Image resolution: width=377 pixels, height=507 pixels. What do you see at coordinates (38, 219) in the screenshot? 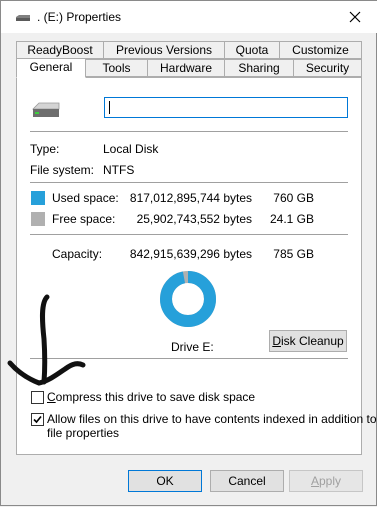
I see `free-space-swatch` at bounding box center [38, 219].